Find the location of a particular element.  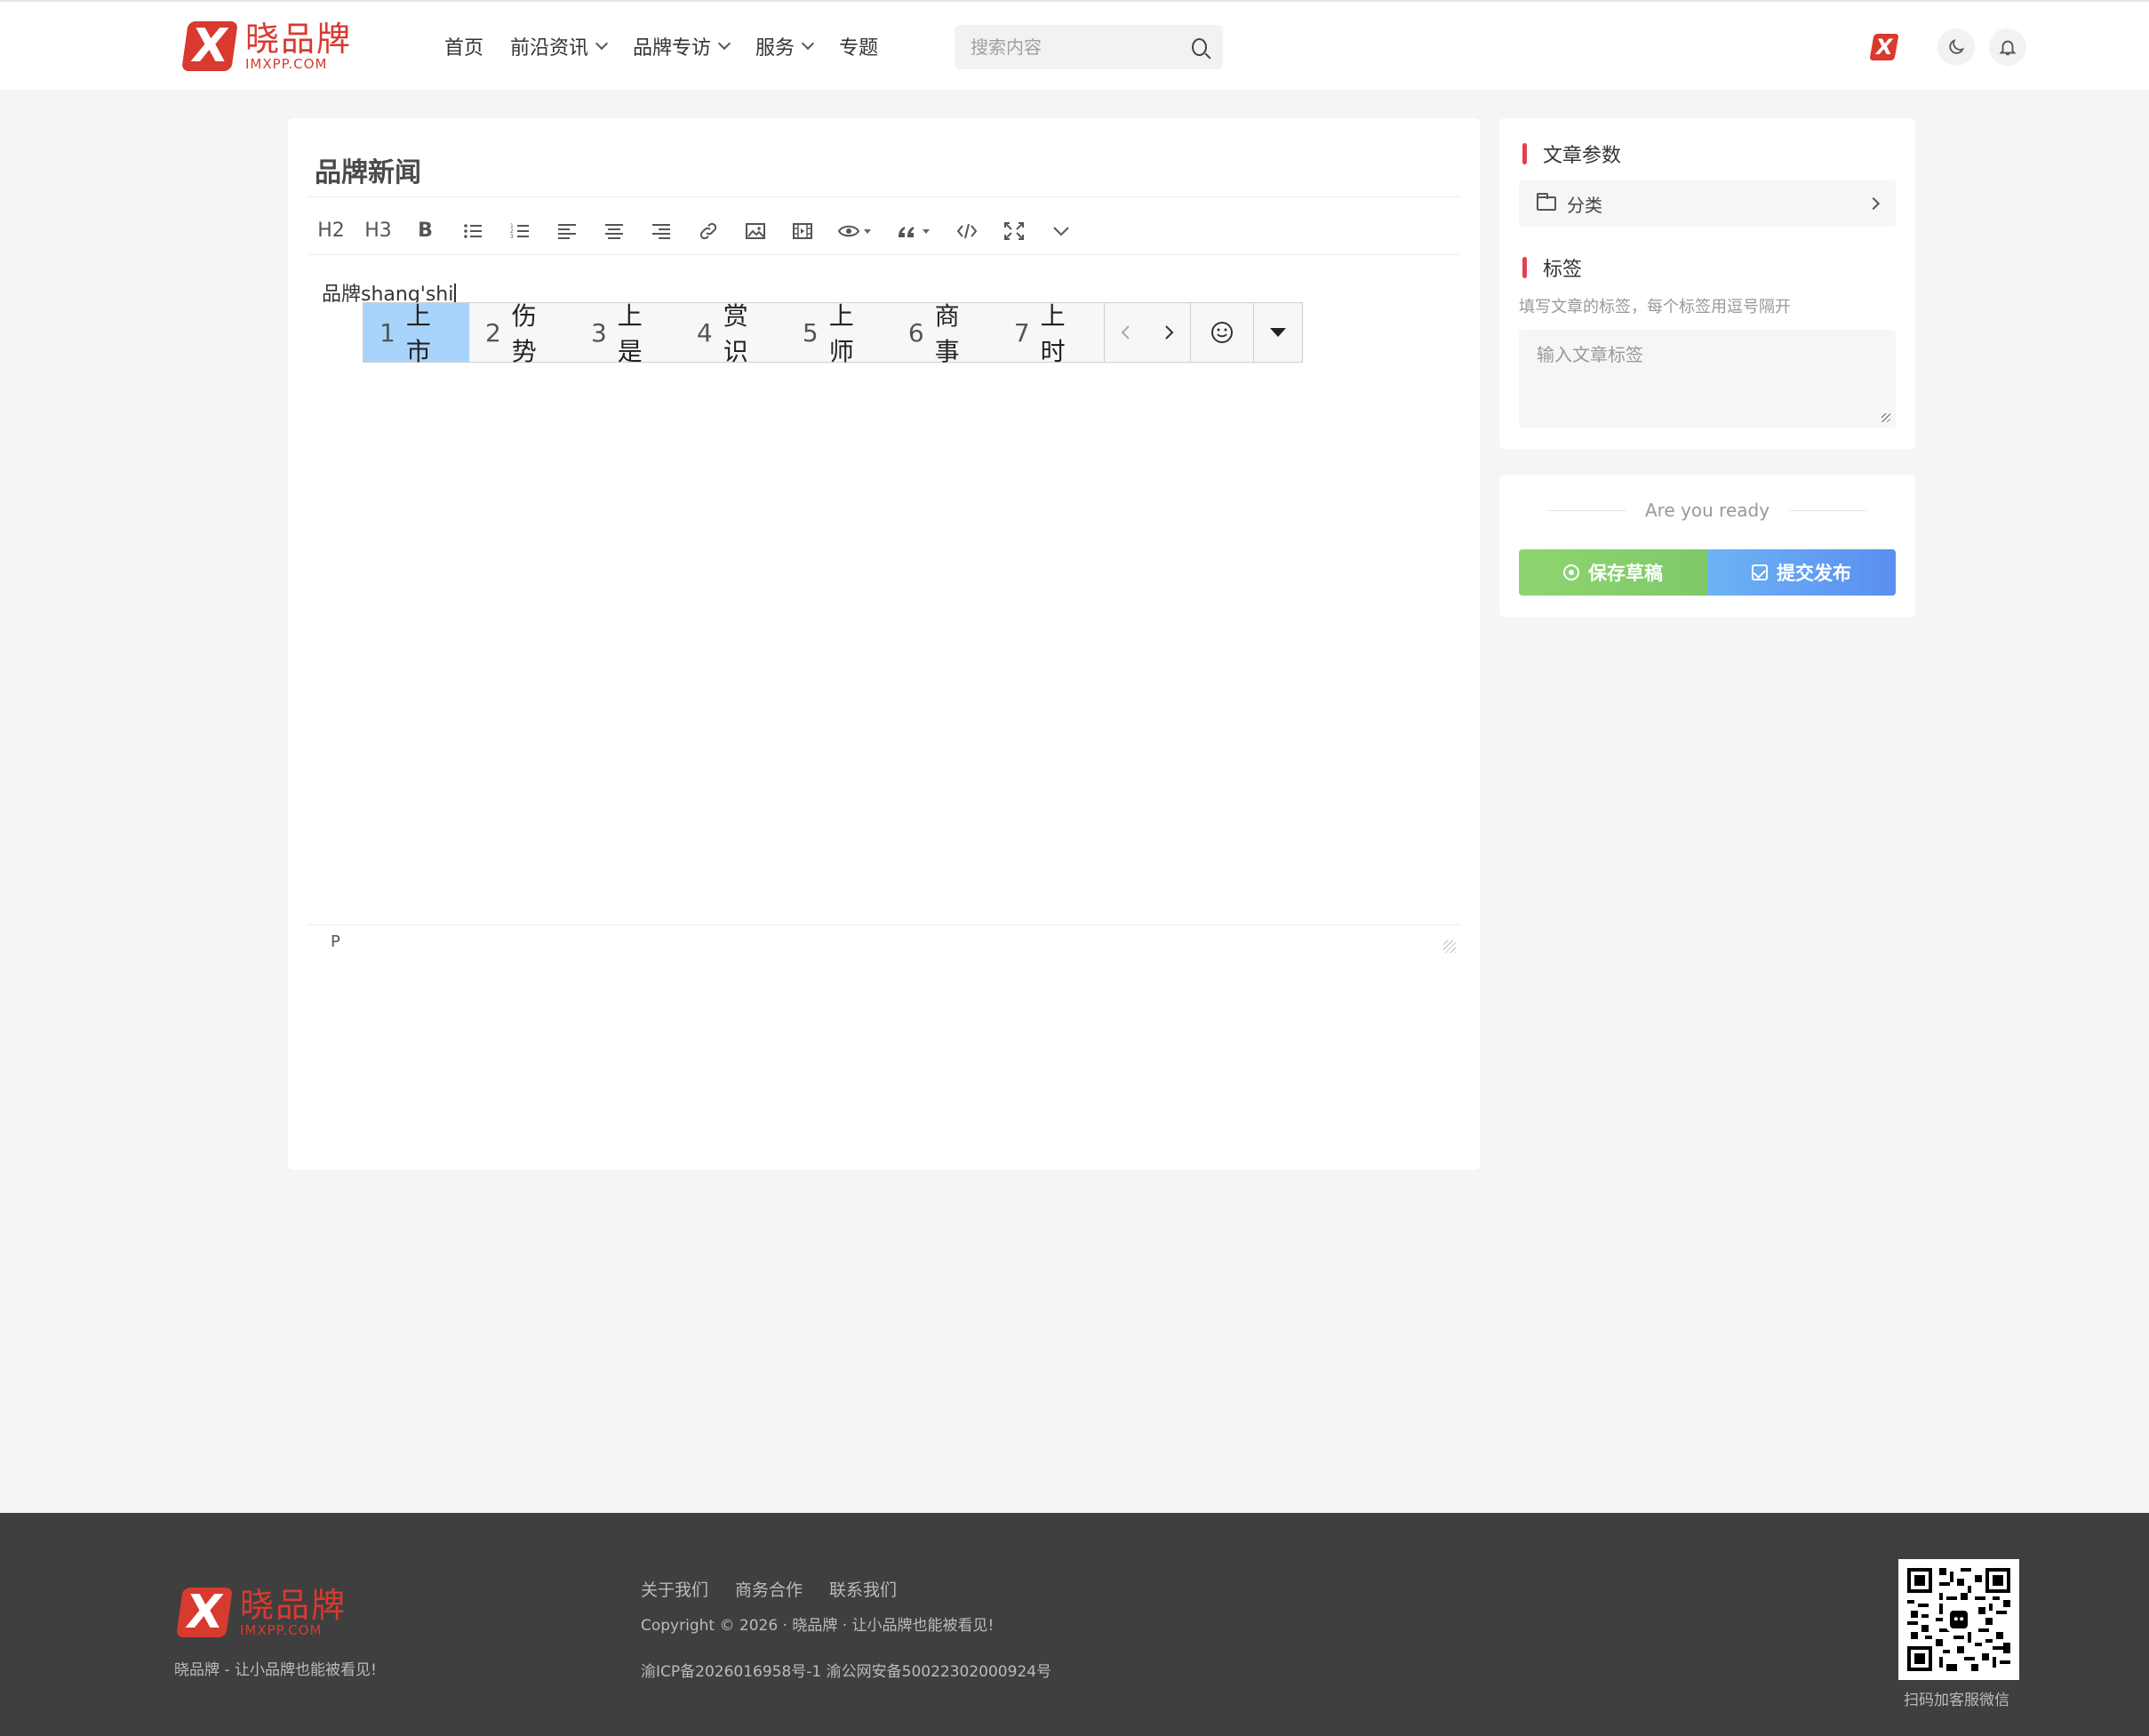

align-left-button is located at coordinates (566, 231).